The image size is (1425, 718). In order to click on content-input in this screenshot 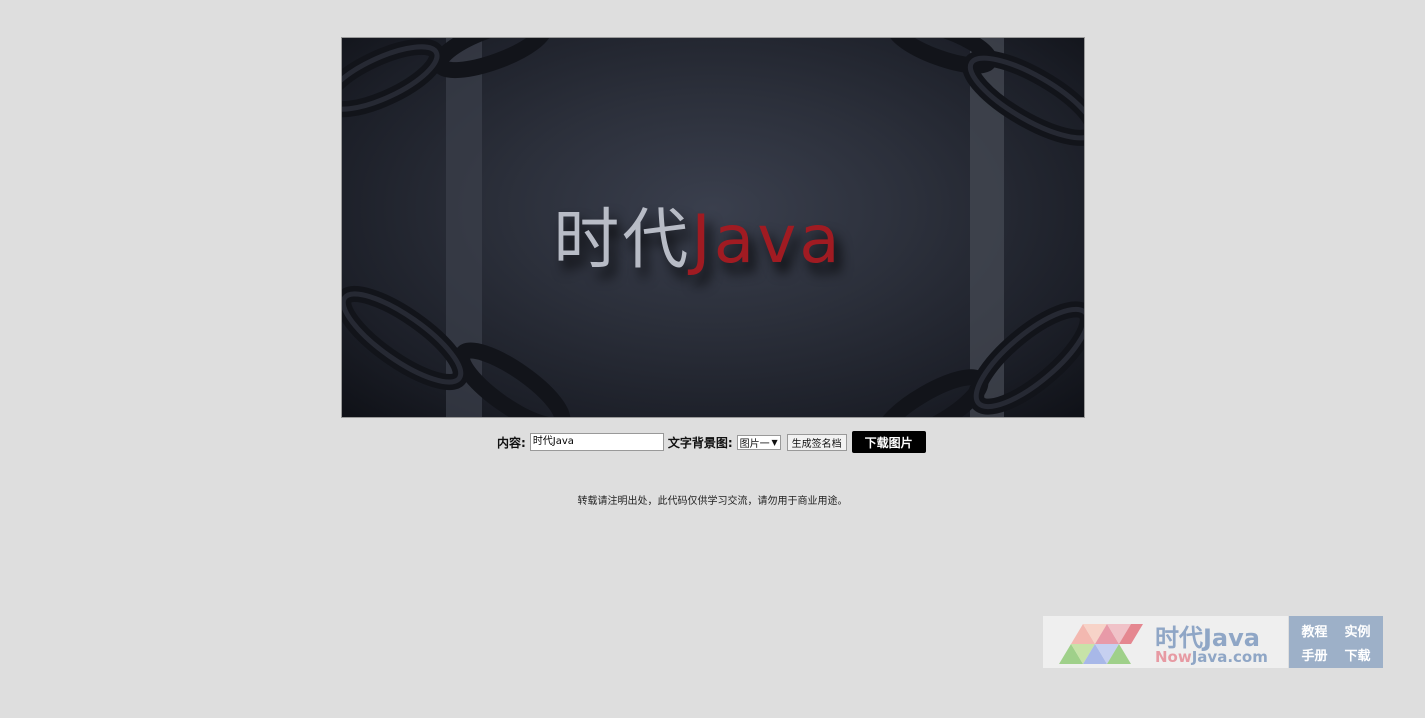, I will do `click(596, 442)`.